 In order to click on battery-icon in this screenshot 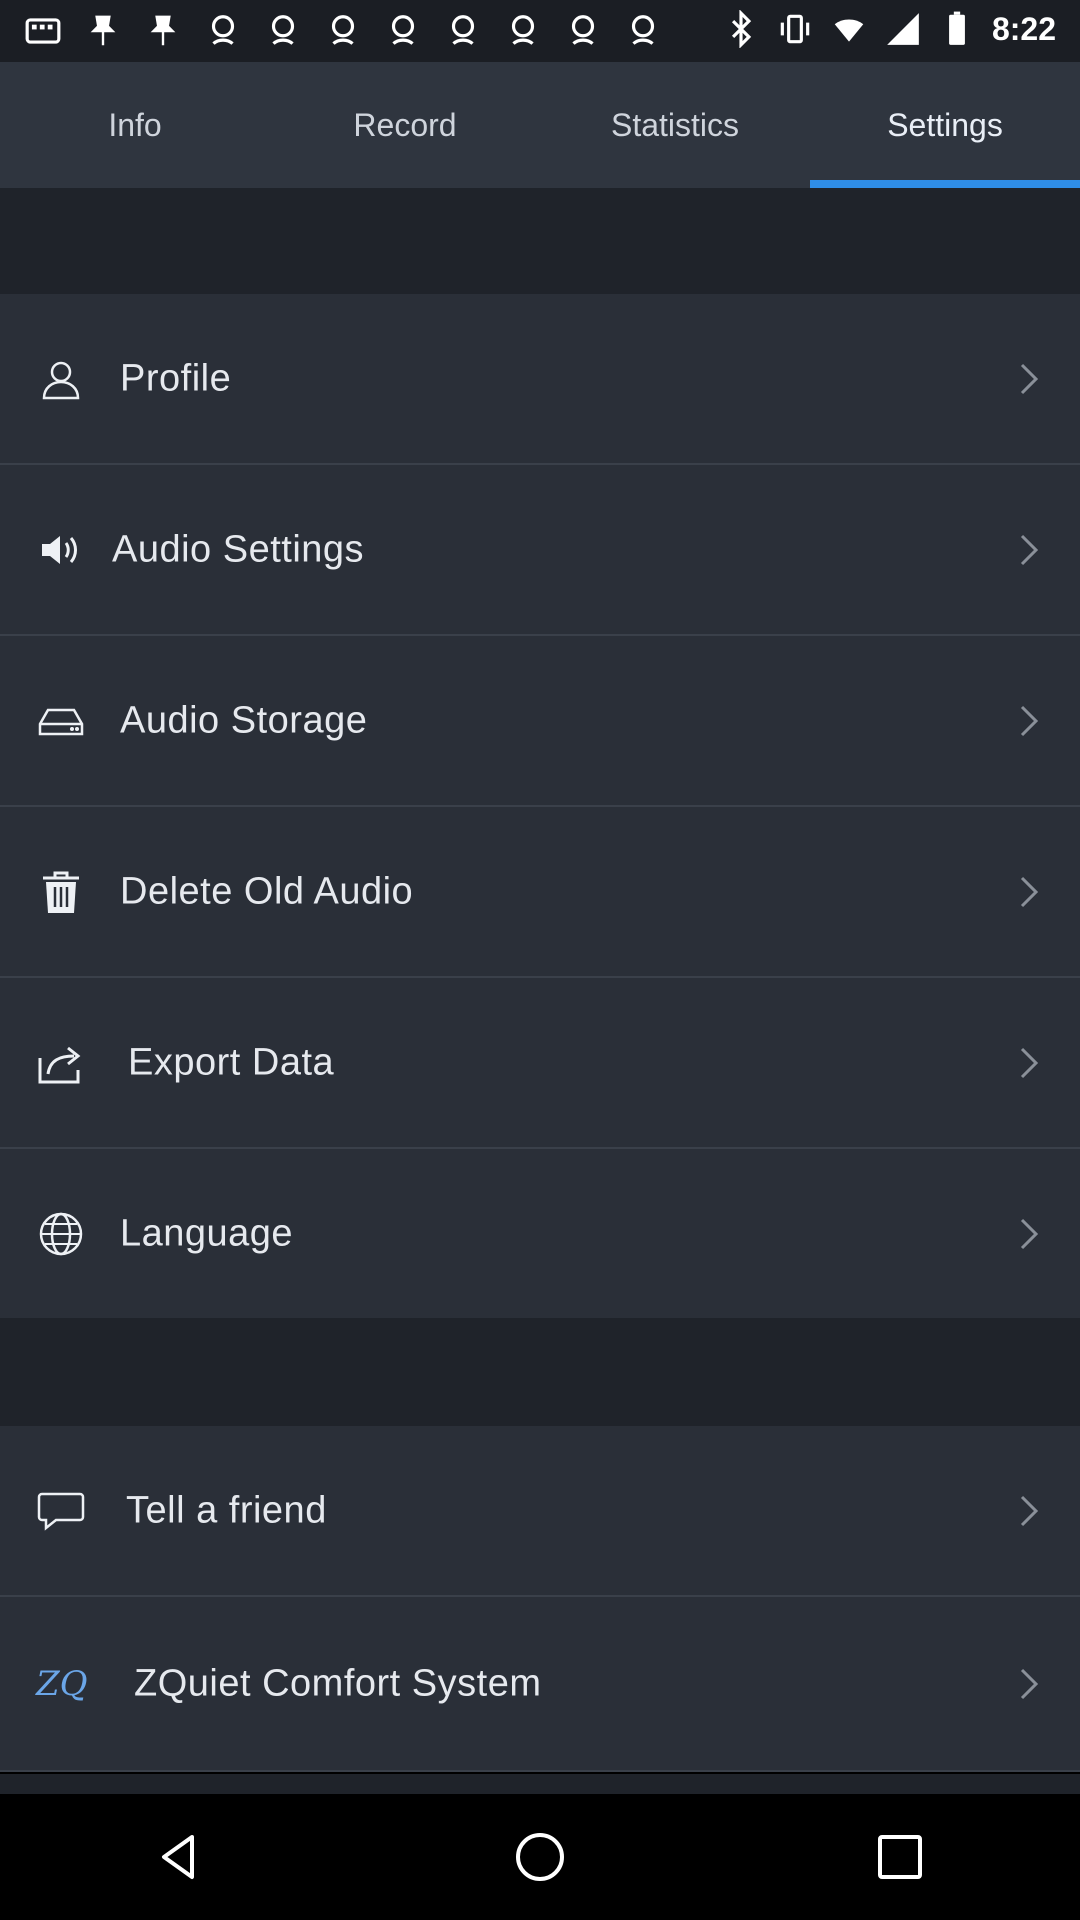, I will do `click(957, 29)`.